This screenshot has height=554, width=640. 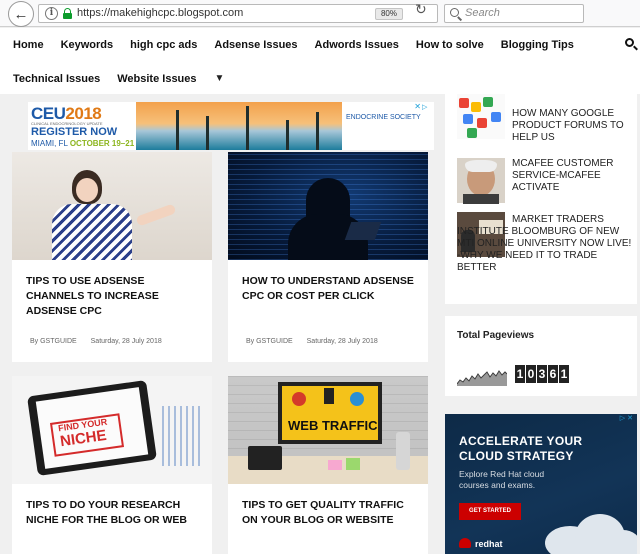 What do you see at coordinates (220, 78) in the screenshot?
I see `chevron-down-icon: ▼` at bounding box center [220, 78].